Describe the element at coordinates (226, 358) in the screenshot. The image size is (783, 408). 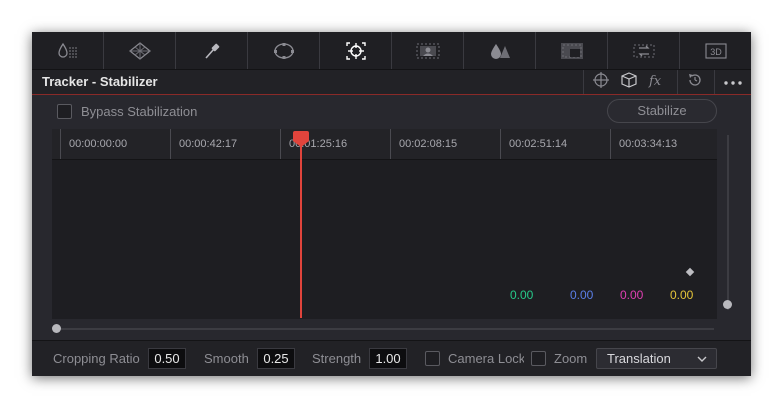
I see `smooth-label: Smooth` at that location.